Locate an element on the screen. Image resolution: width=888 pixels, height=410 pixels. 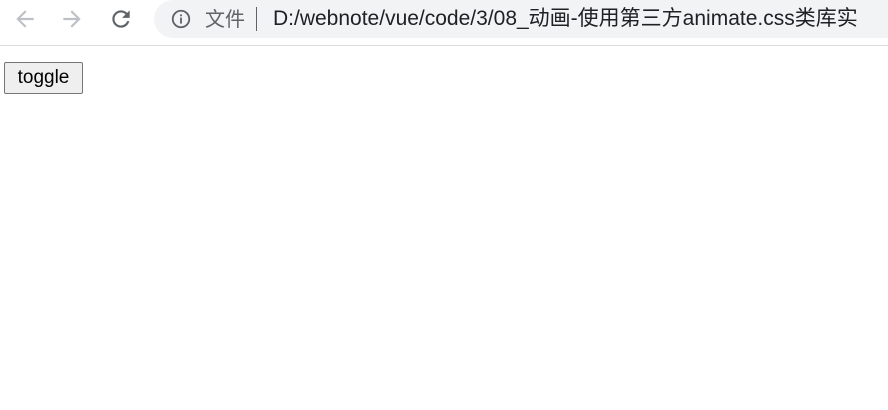
forward-button is located at coordinates (72, 19).